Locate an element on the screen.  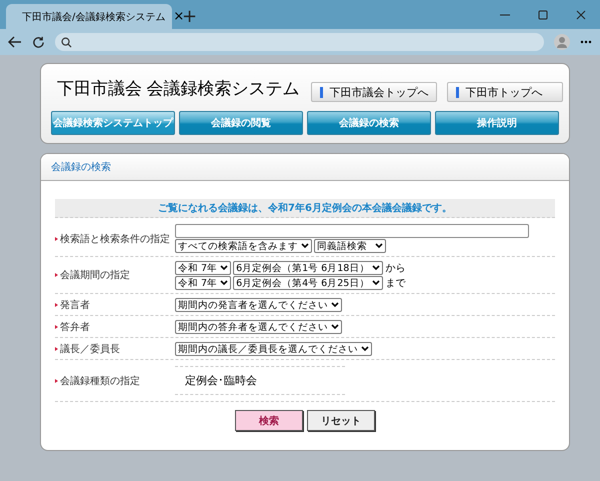
field-label: 議長／委員長 is located at coordinates (115, 349).